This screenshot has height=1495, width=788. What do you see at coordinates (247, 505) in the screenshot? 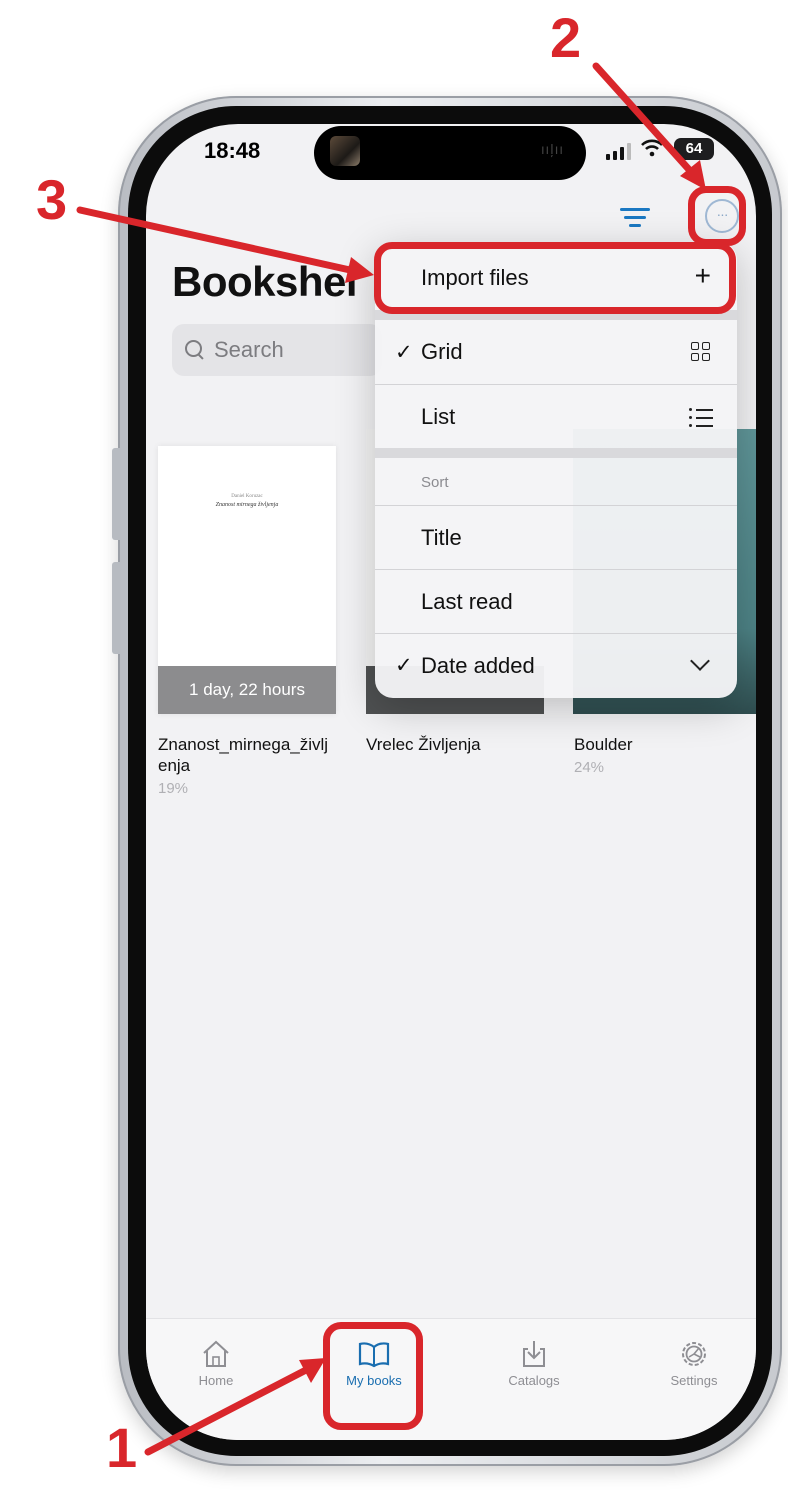
I see `cover-title: Znanost mirnega življenja` at bounding box center [247, 505].